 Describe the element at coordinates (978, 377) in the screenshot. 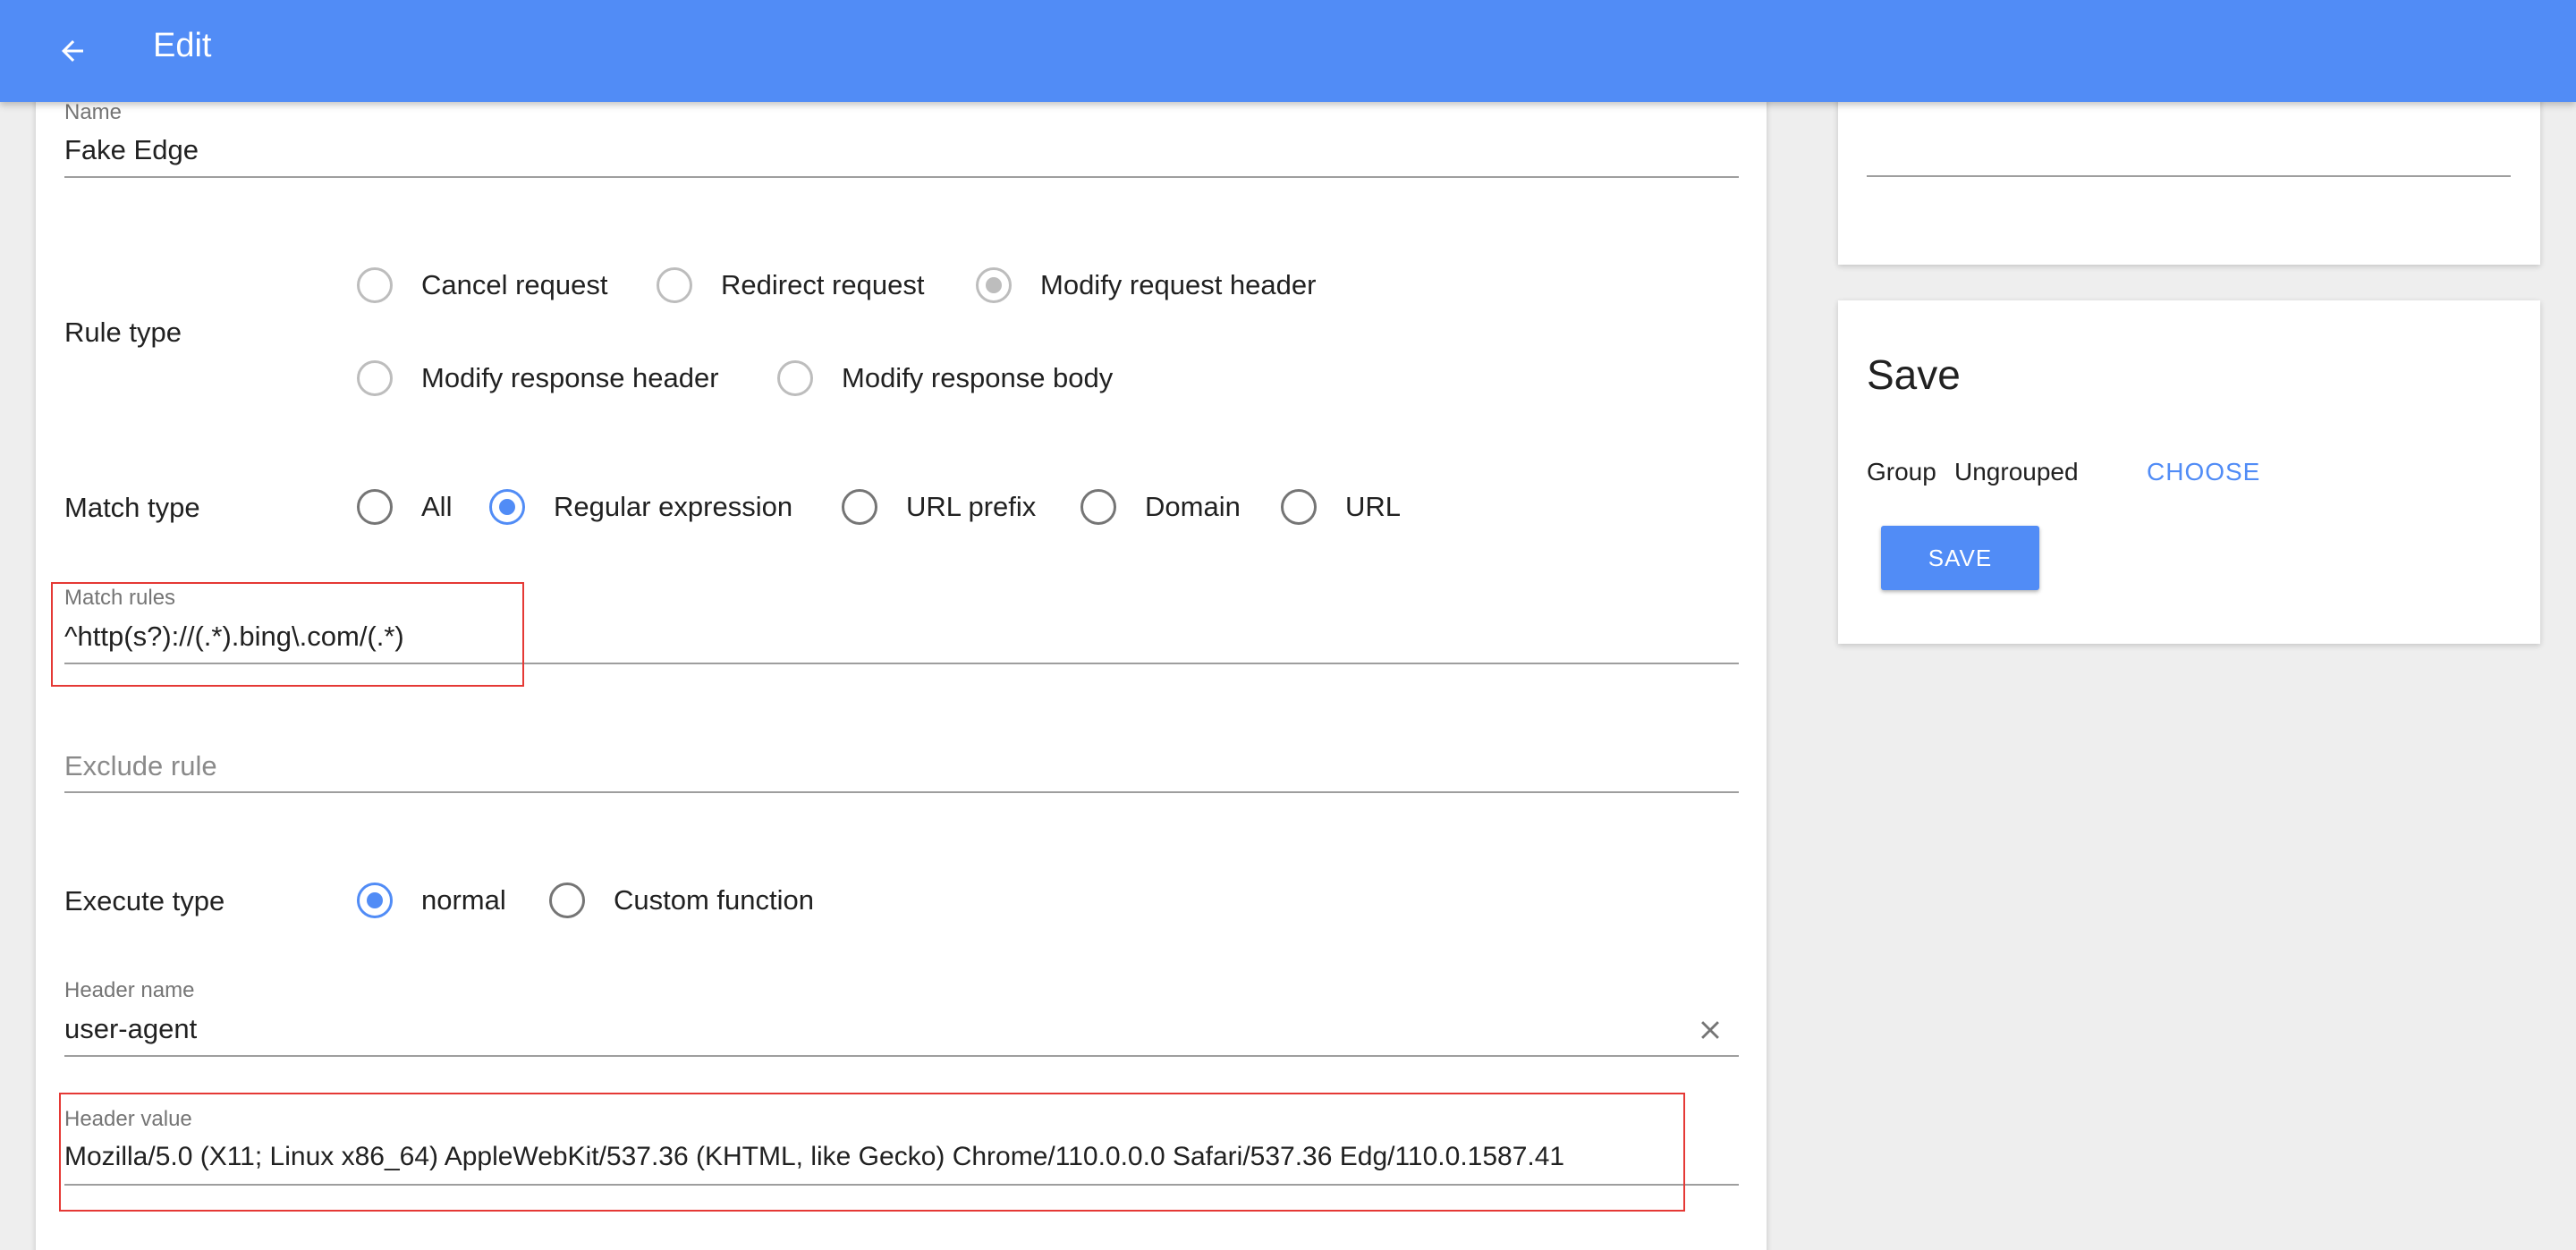

I see `radio-label: Modify response body` at that location.